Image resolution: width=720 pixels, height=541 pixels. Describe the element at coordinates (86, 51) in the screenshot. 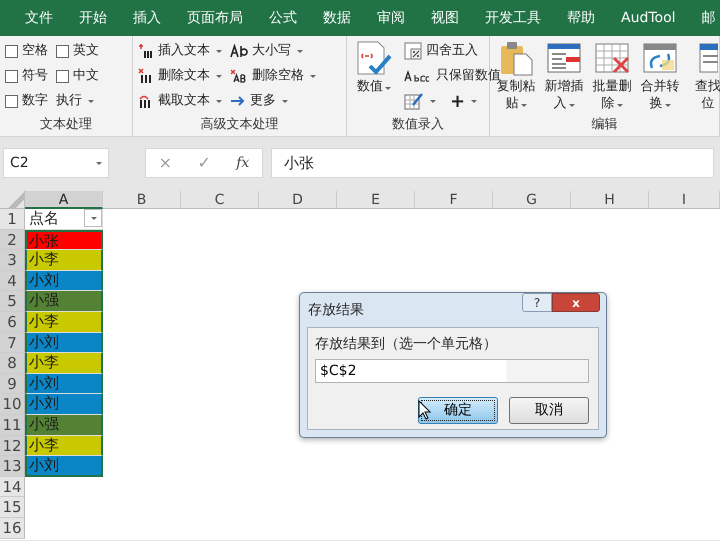

I see `checkbox-label: 英文` at that location.